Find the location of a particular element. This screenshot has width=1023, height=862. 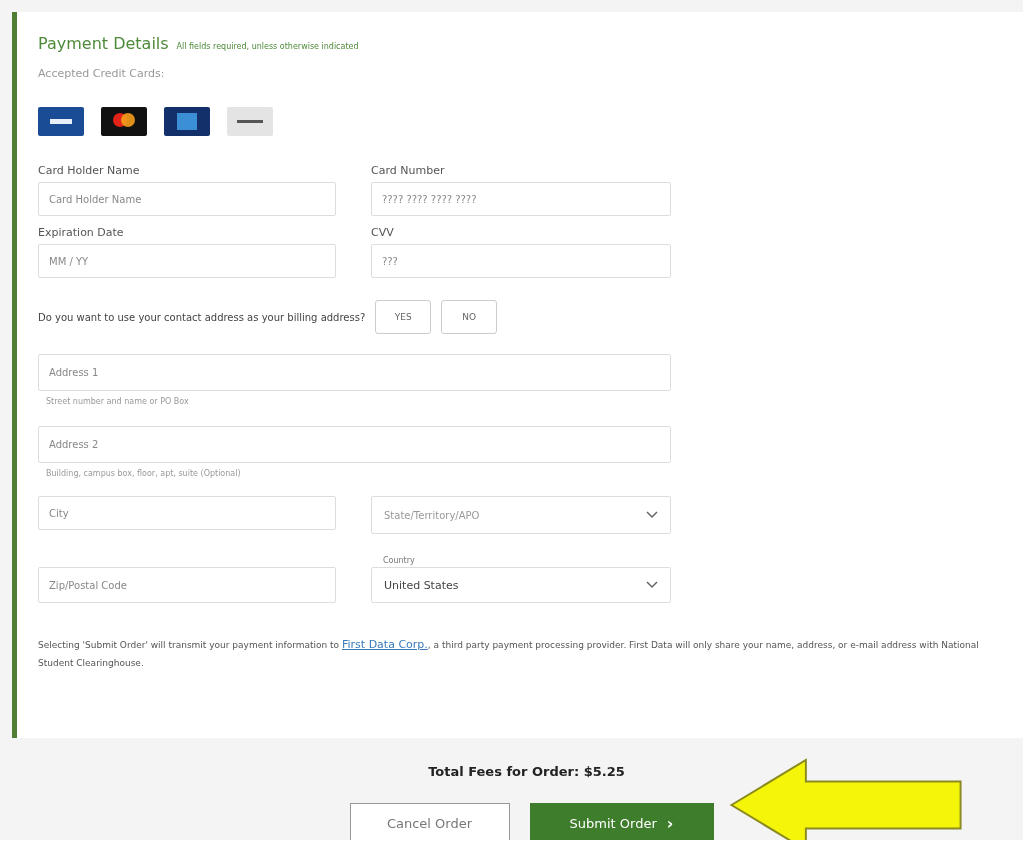

zip-field: Zip/Postal Code is located at coordinates (187, 585).